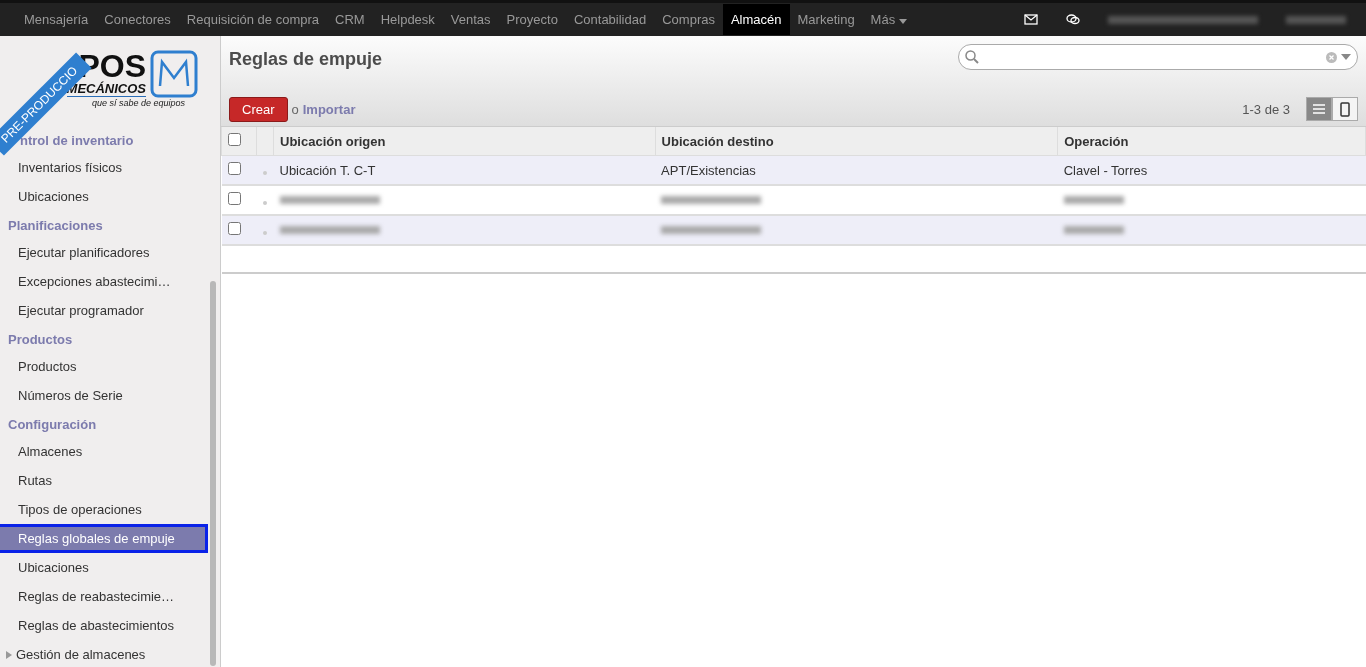  I want to click on section-title: Planificaciones, so click(55, 226).